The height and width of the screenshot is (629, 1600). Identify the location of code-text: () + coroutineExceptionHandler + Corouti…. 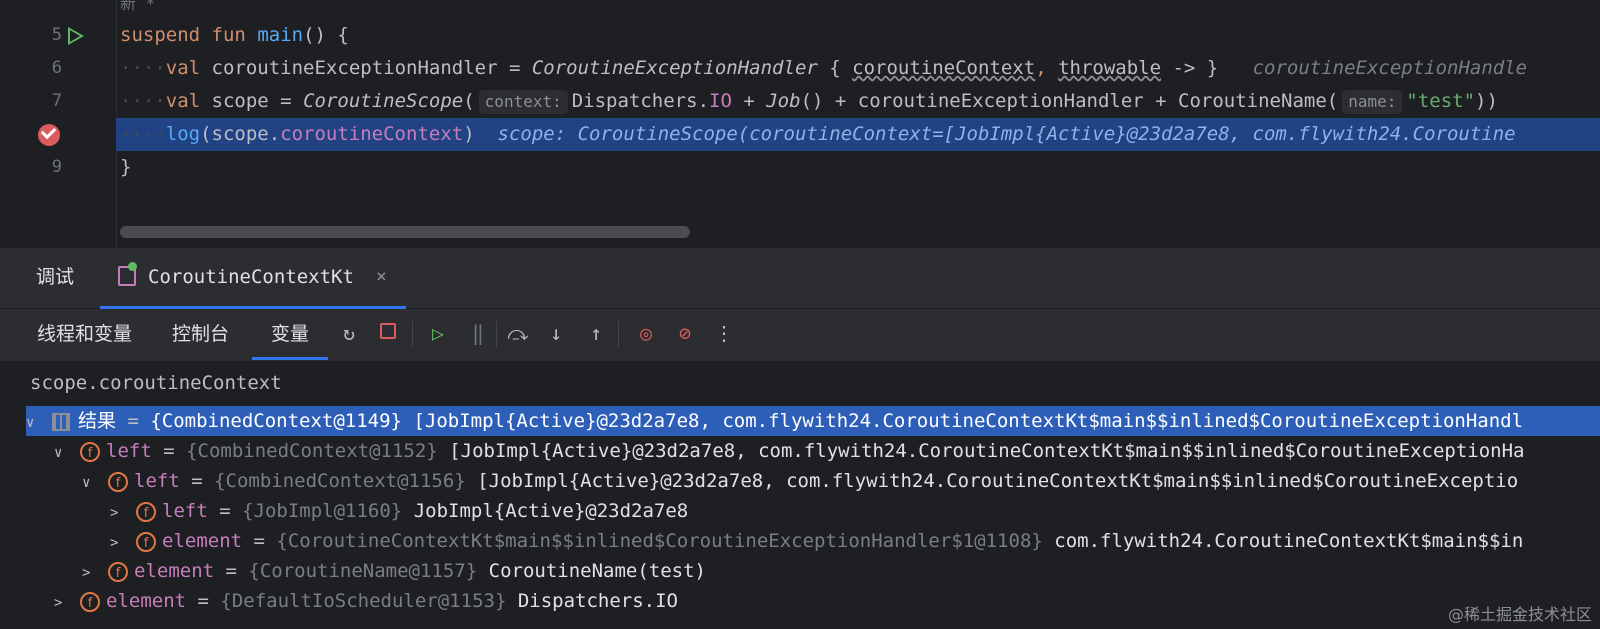
(1069, 101).